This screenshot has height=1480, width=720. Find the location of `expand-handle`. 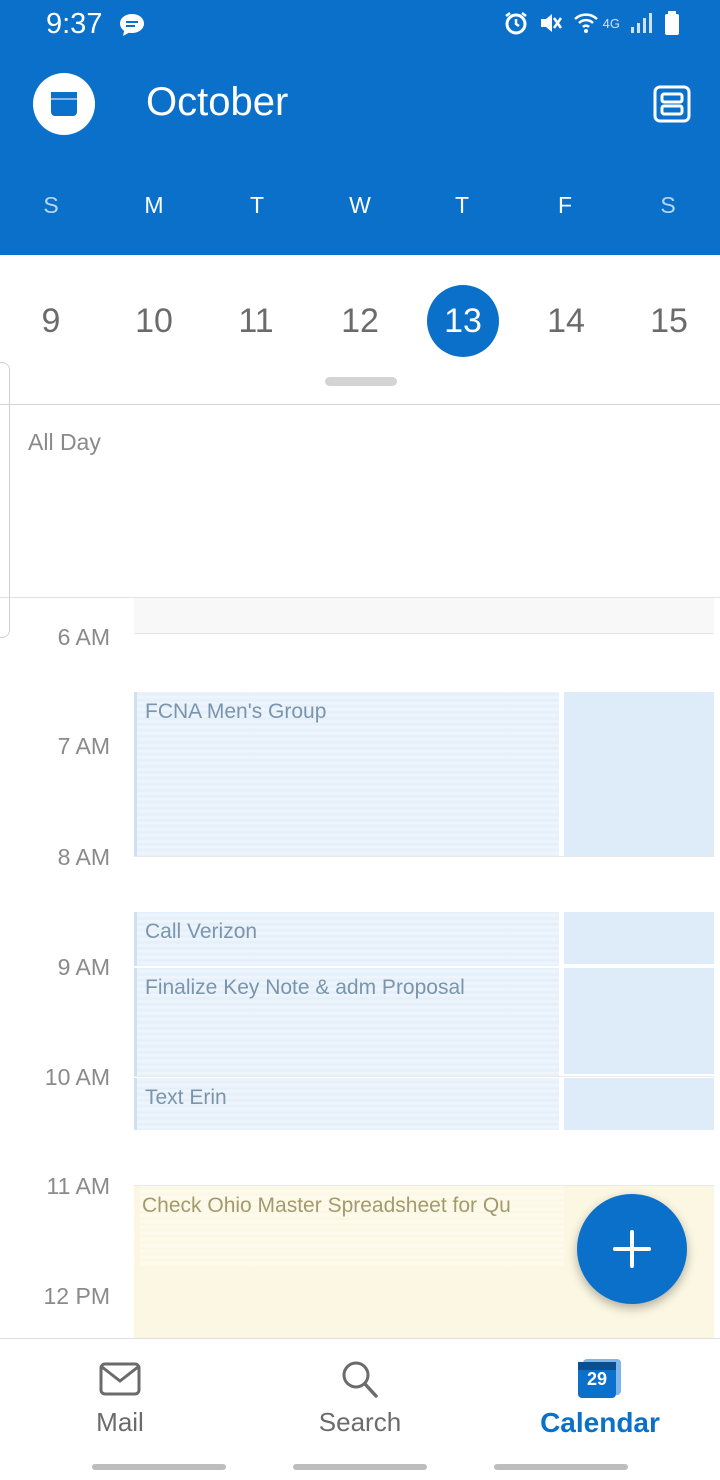

expand-handle is located at coordinates (361, 381).